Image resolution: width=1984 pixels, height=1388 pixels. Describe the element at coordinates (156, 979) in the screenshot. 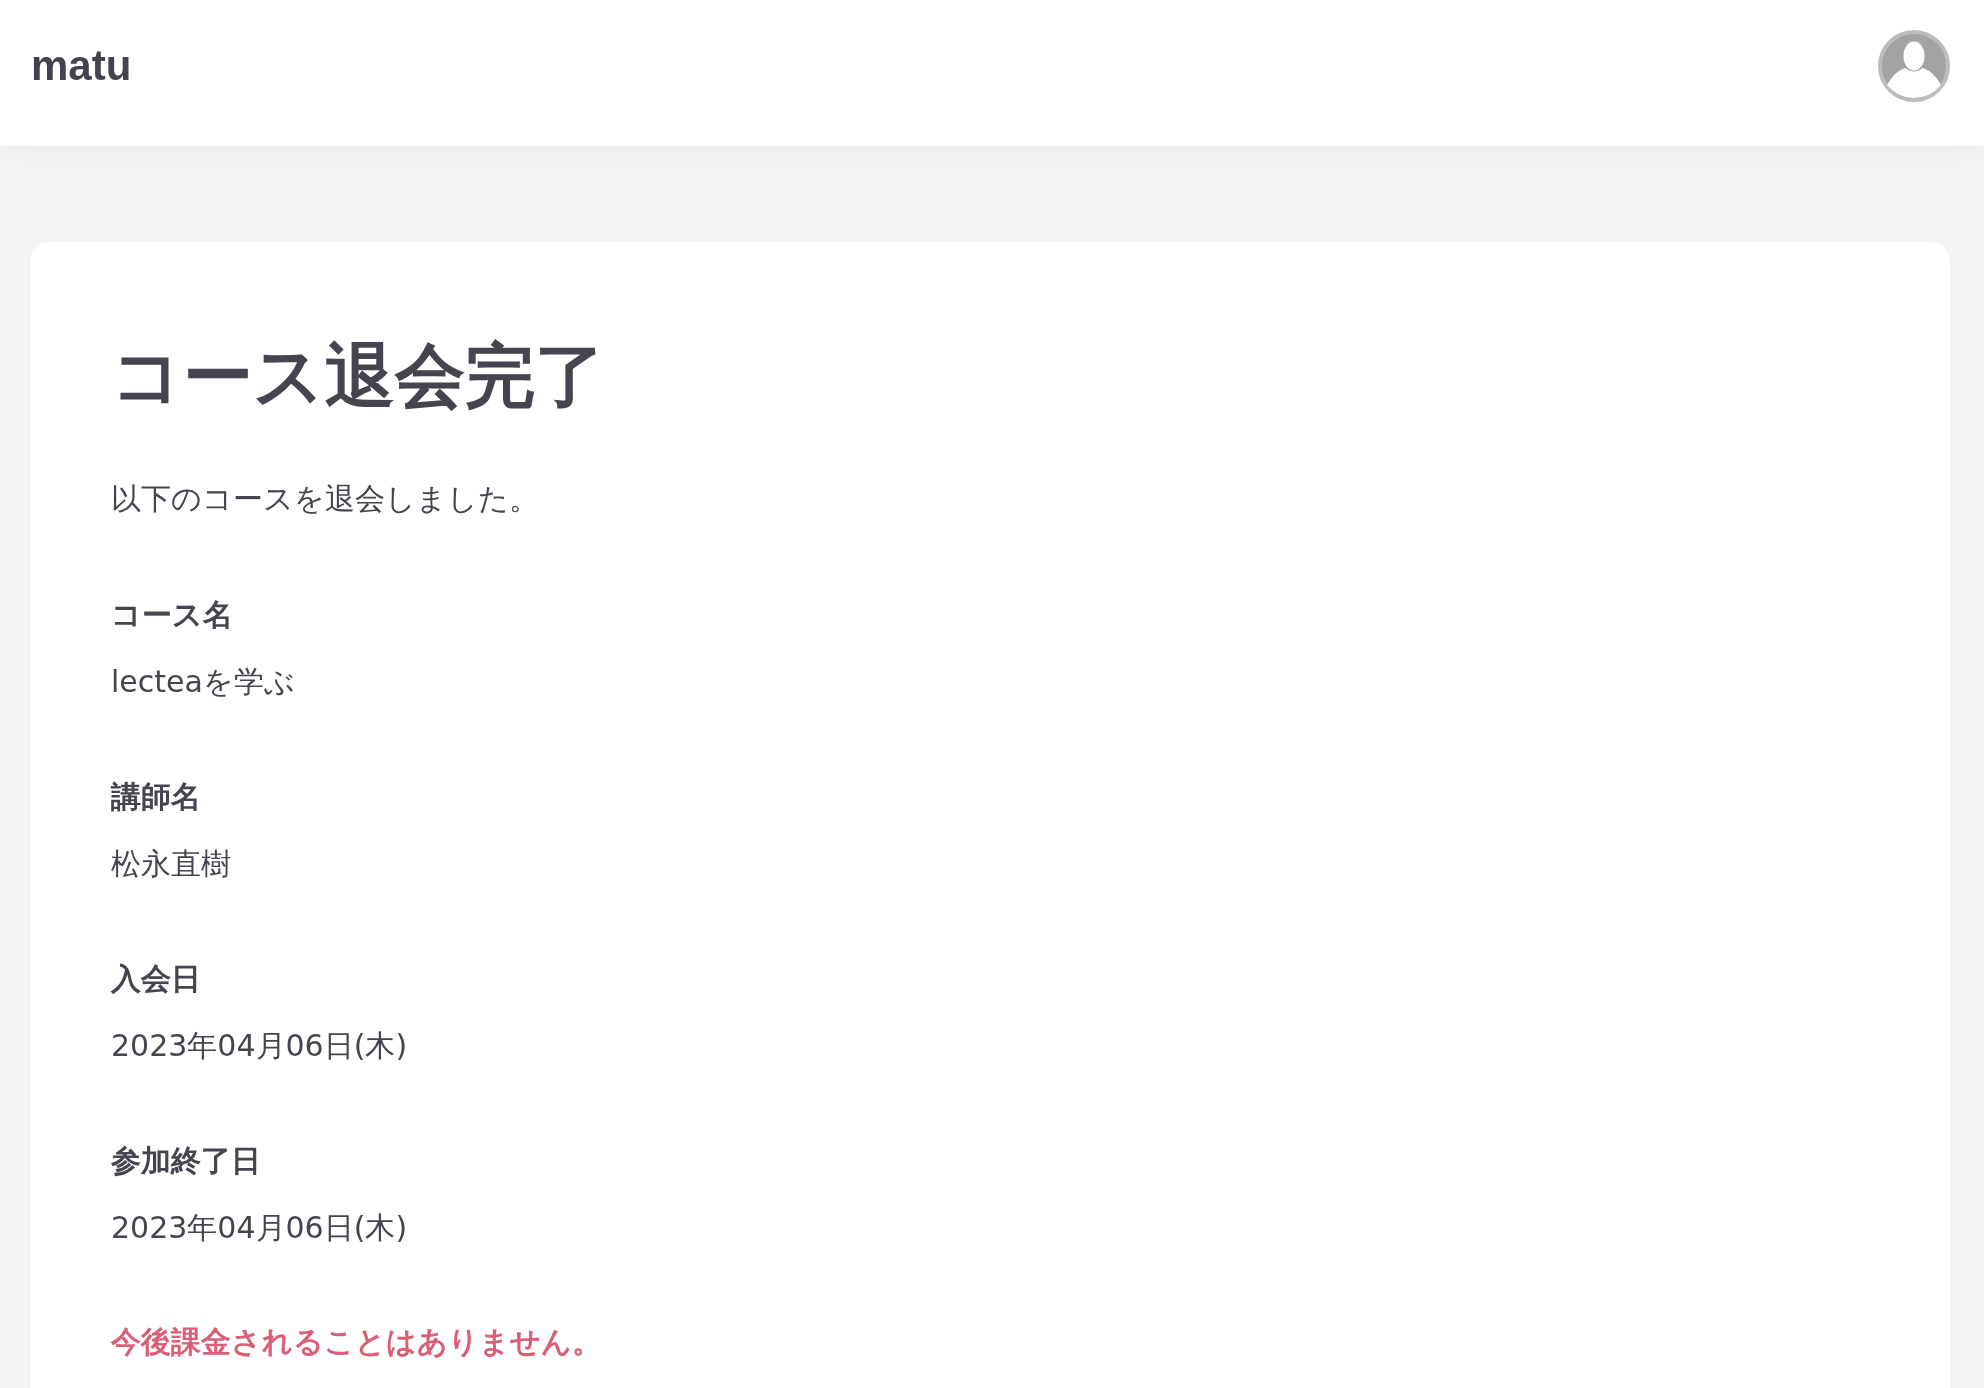

I see `detail-label: 入会日` at that location.